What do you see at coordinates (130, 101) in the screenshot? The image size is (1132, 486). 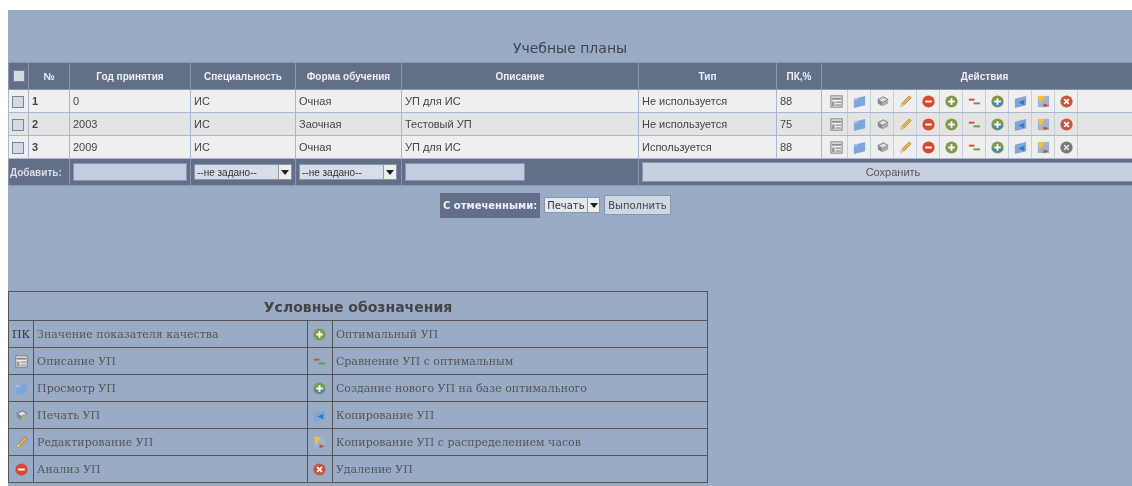 I see `table-cell: 0` at bounding box center [130, 101].